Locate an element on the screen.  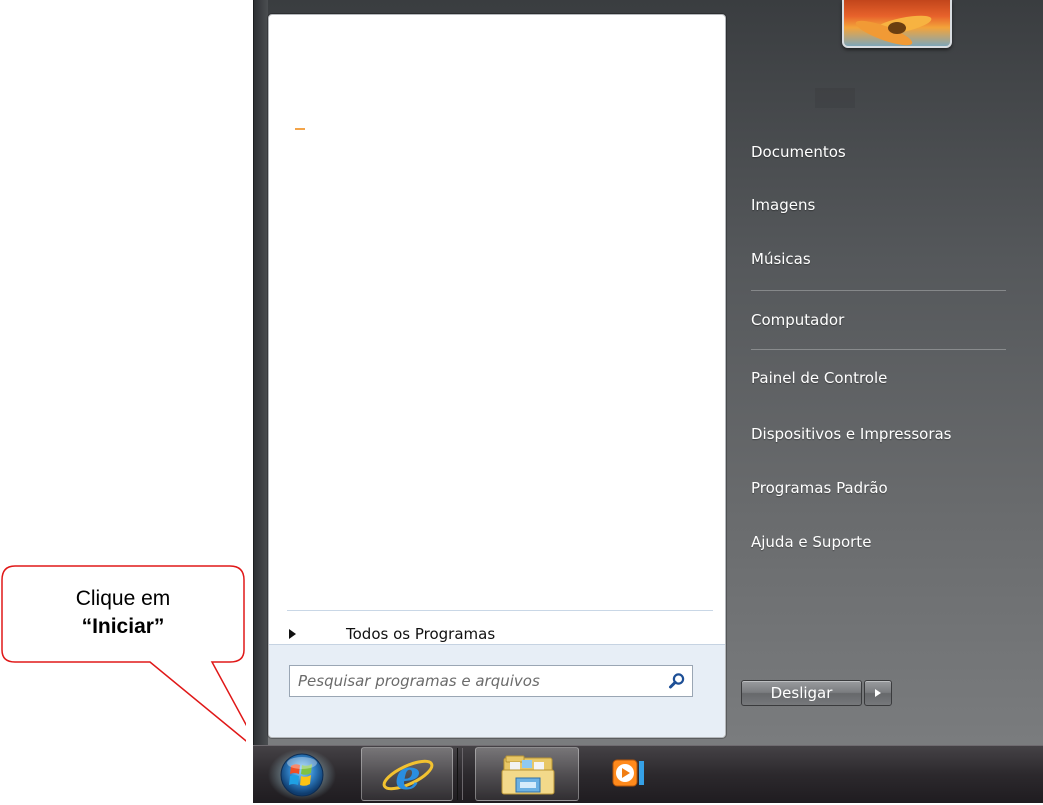
taskbar-media-player is located at coordinates (635, 774).